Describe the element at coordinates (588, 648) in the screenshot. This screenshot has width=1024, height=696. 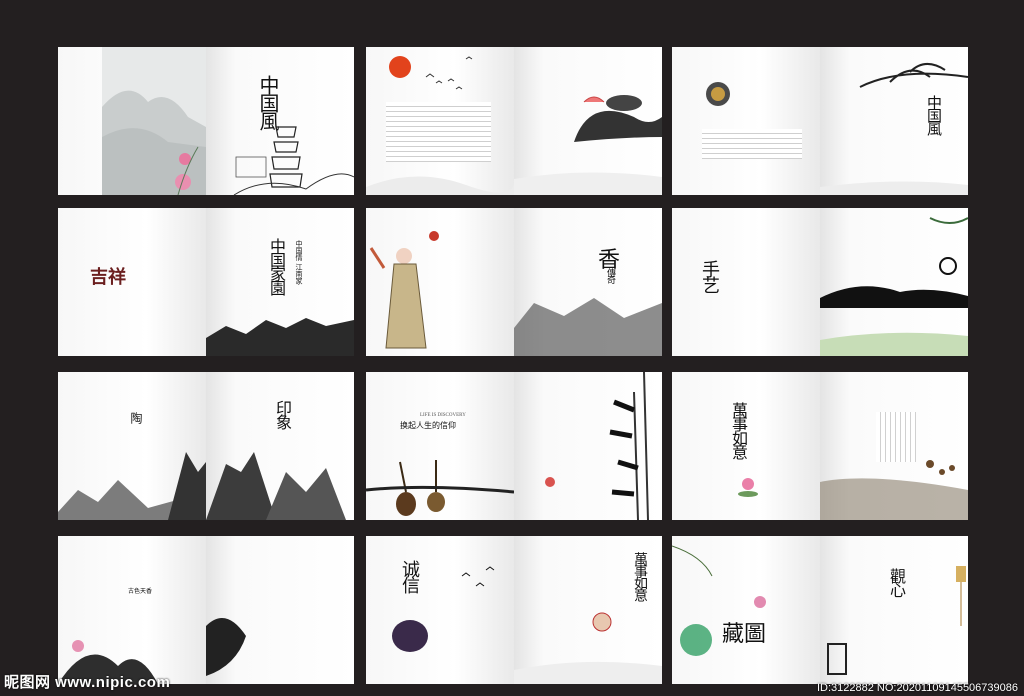
I see `opera-mask-art` at that location.